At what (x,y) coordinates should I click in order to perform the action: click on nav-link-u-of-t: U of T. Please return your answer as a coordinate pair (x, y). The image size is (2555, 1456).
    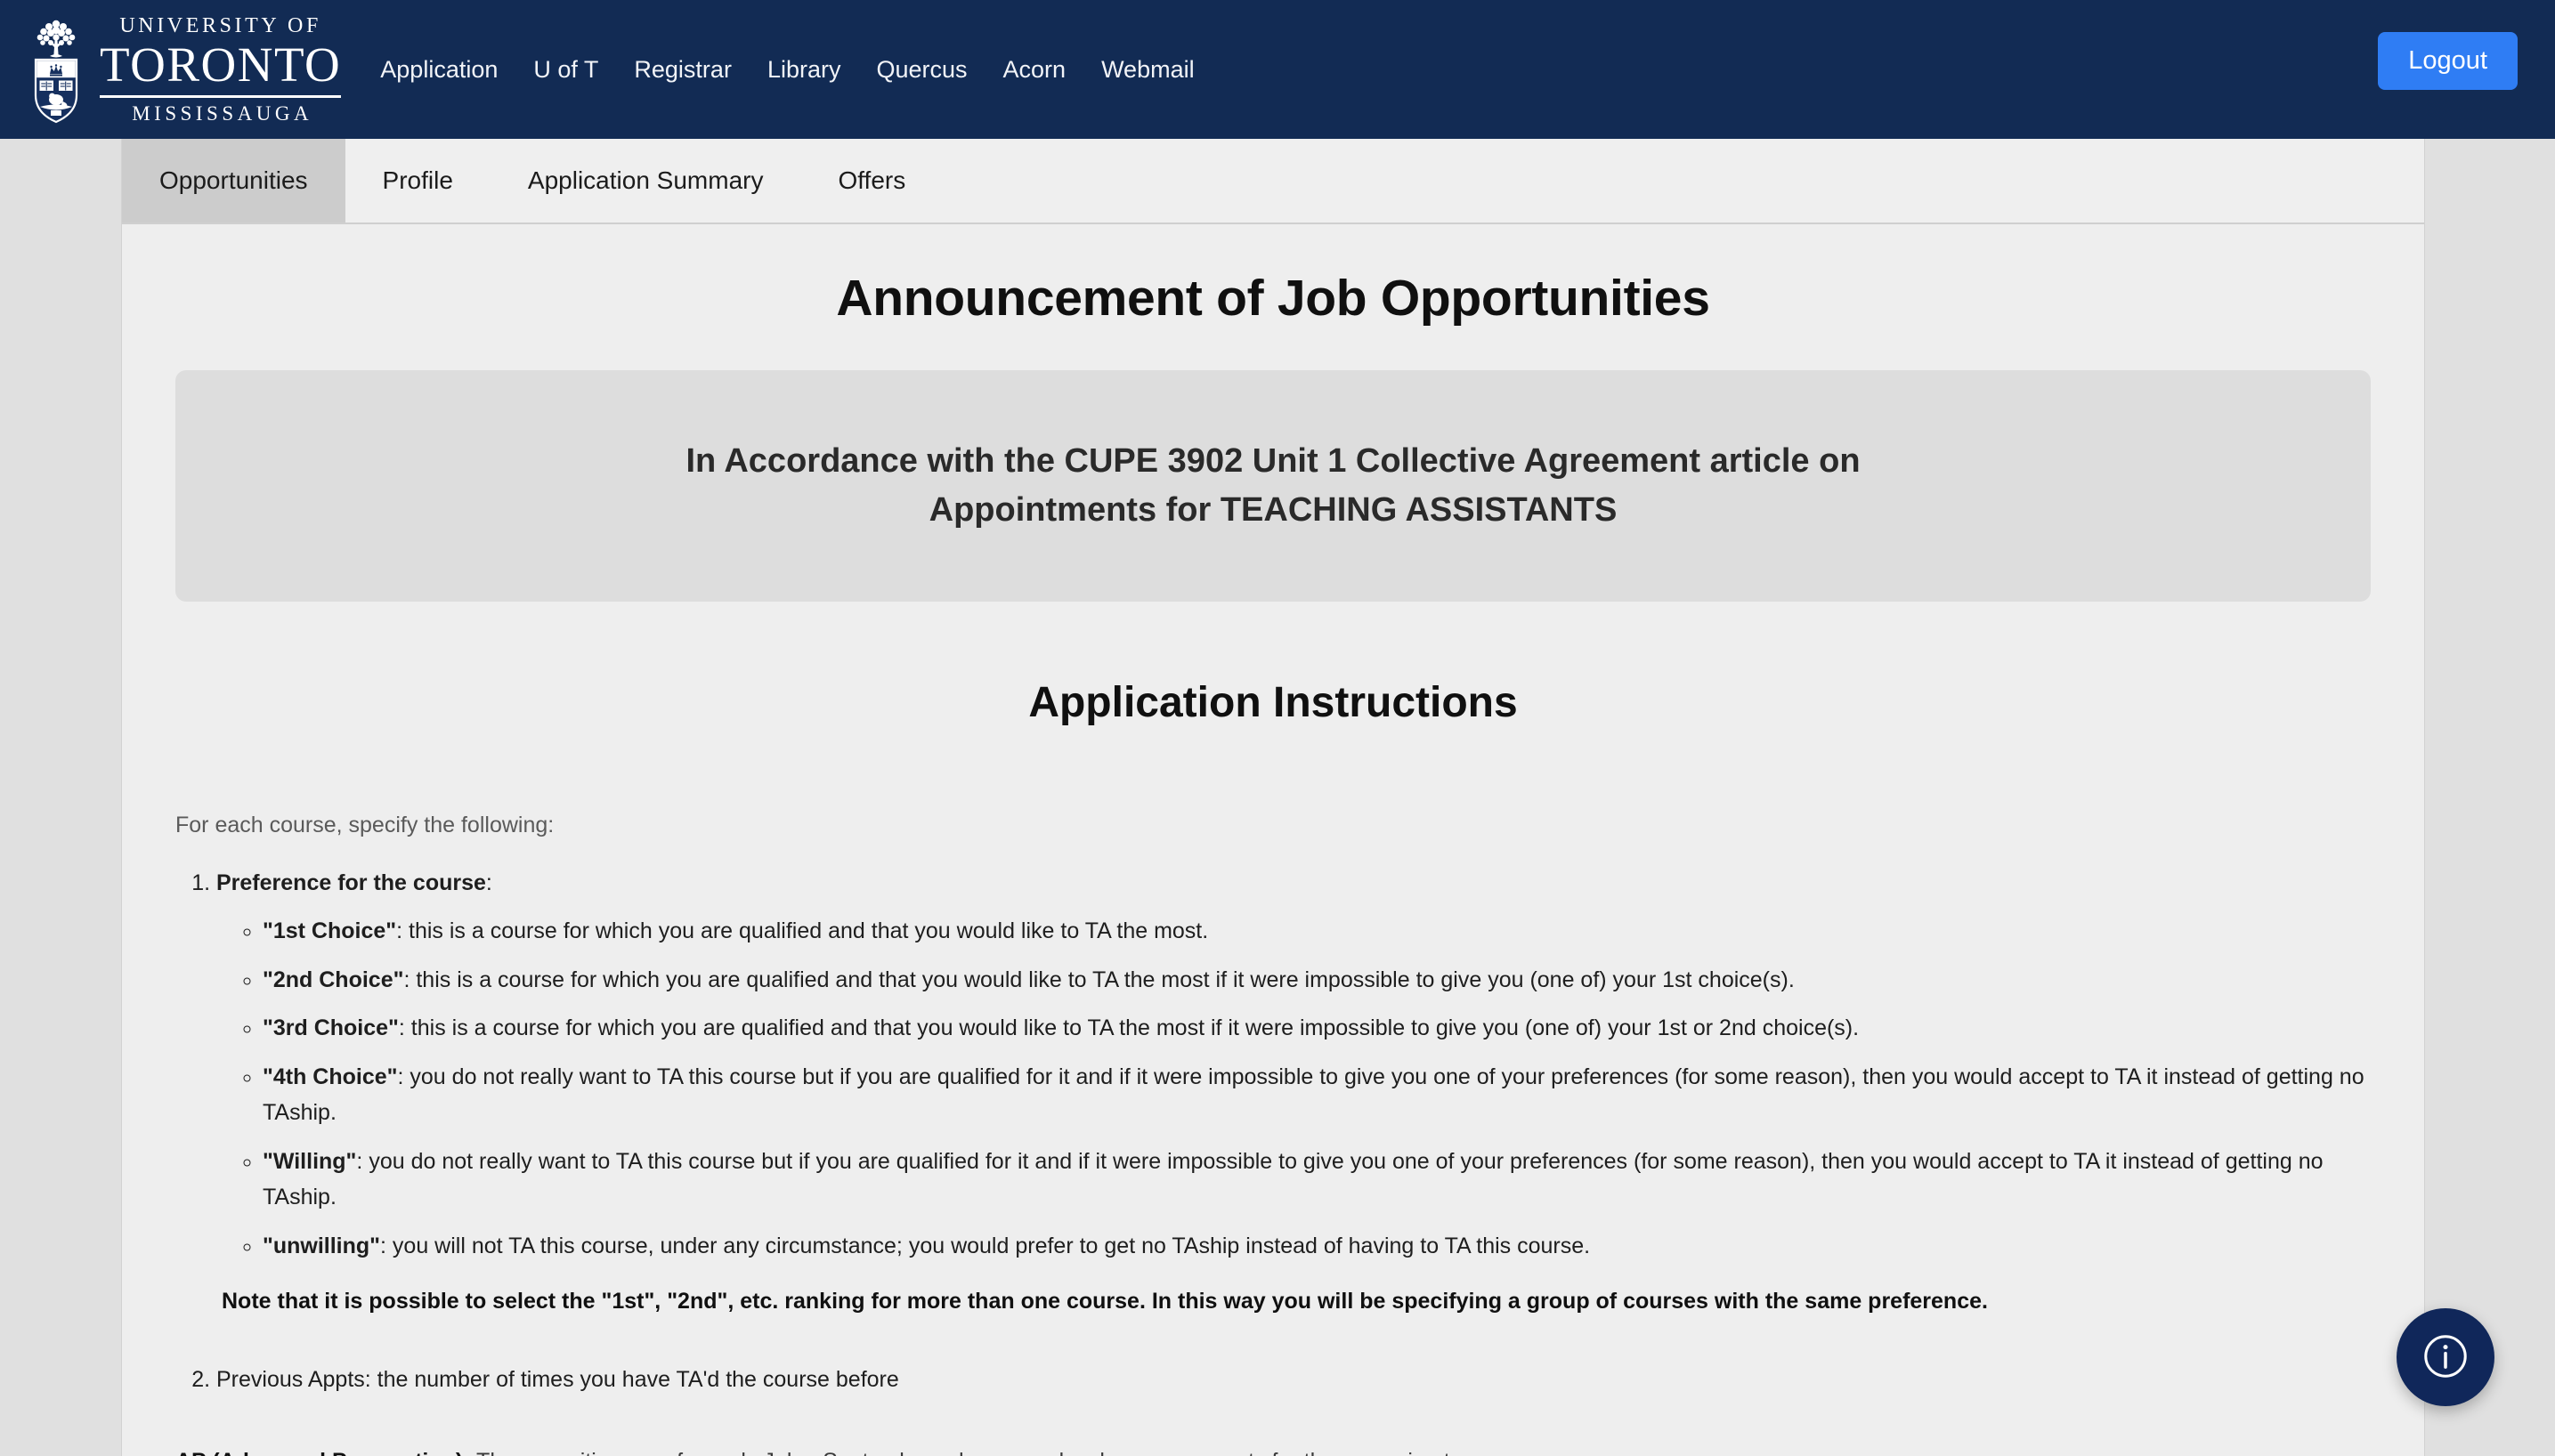
    Looking at the image, I should click on (565, 70).